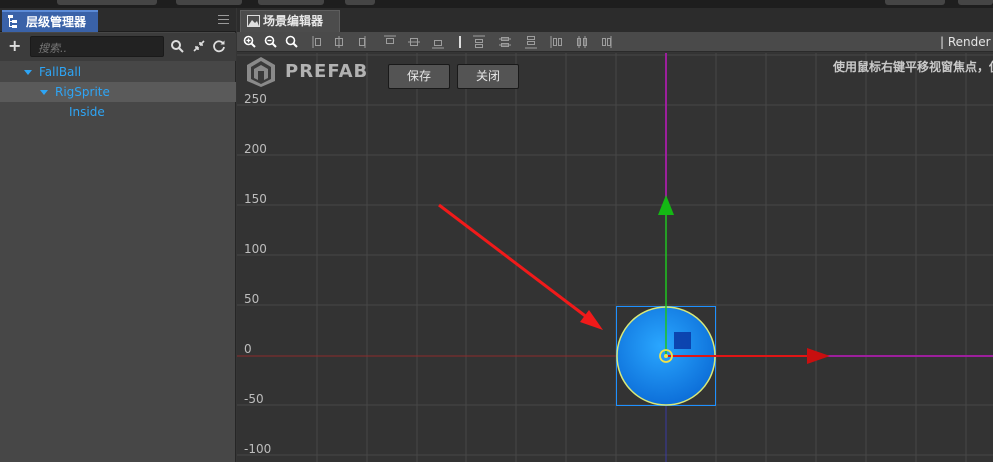 This screenshot has height=462, width=993. What do you see at coordinates (87, 112) in the screenshot?
I see `tree-node-label: Inside` at bounding box center [87, 112].